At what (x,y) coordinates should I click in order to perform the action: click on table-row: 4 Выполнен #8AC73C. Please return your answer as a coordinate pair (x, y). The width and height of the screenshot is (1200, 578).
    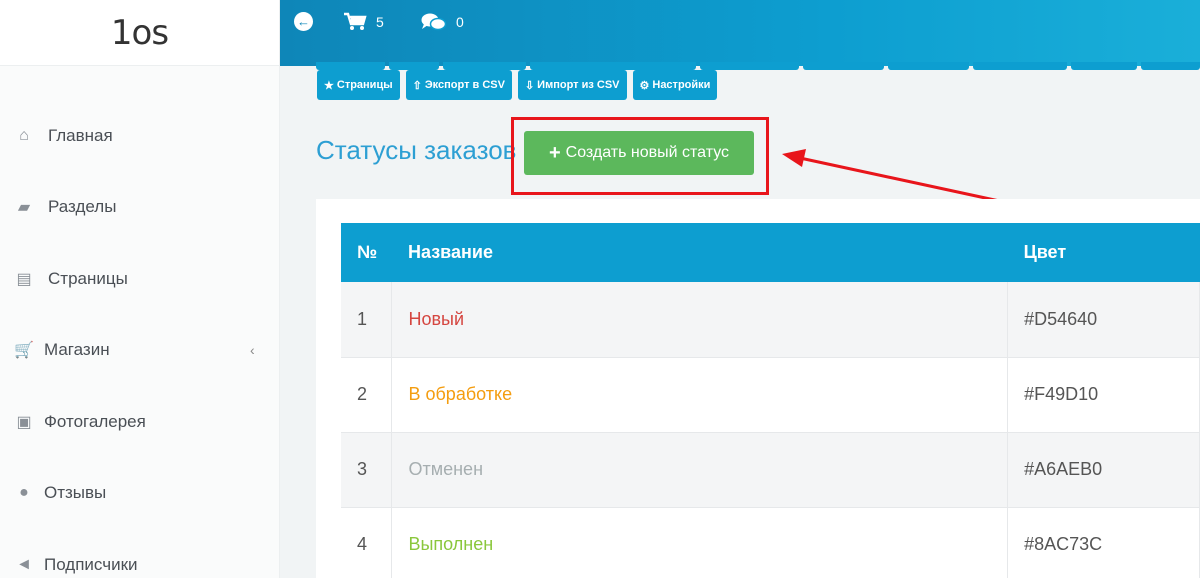
    Looking at the image, I should click on (770, 542).